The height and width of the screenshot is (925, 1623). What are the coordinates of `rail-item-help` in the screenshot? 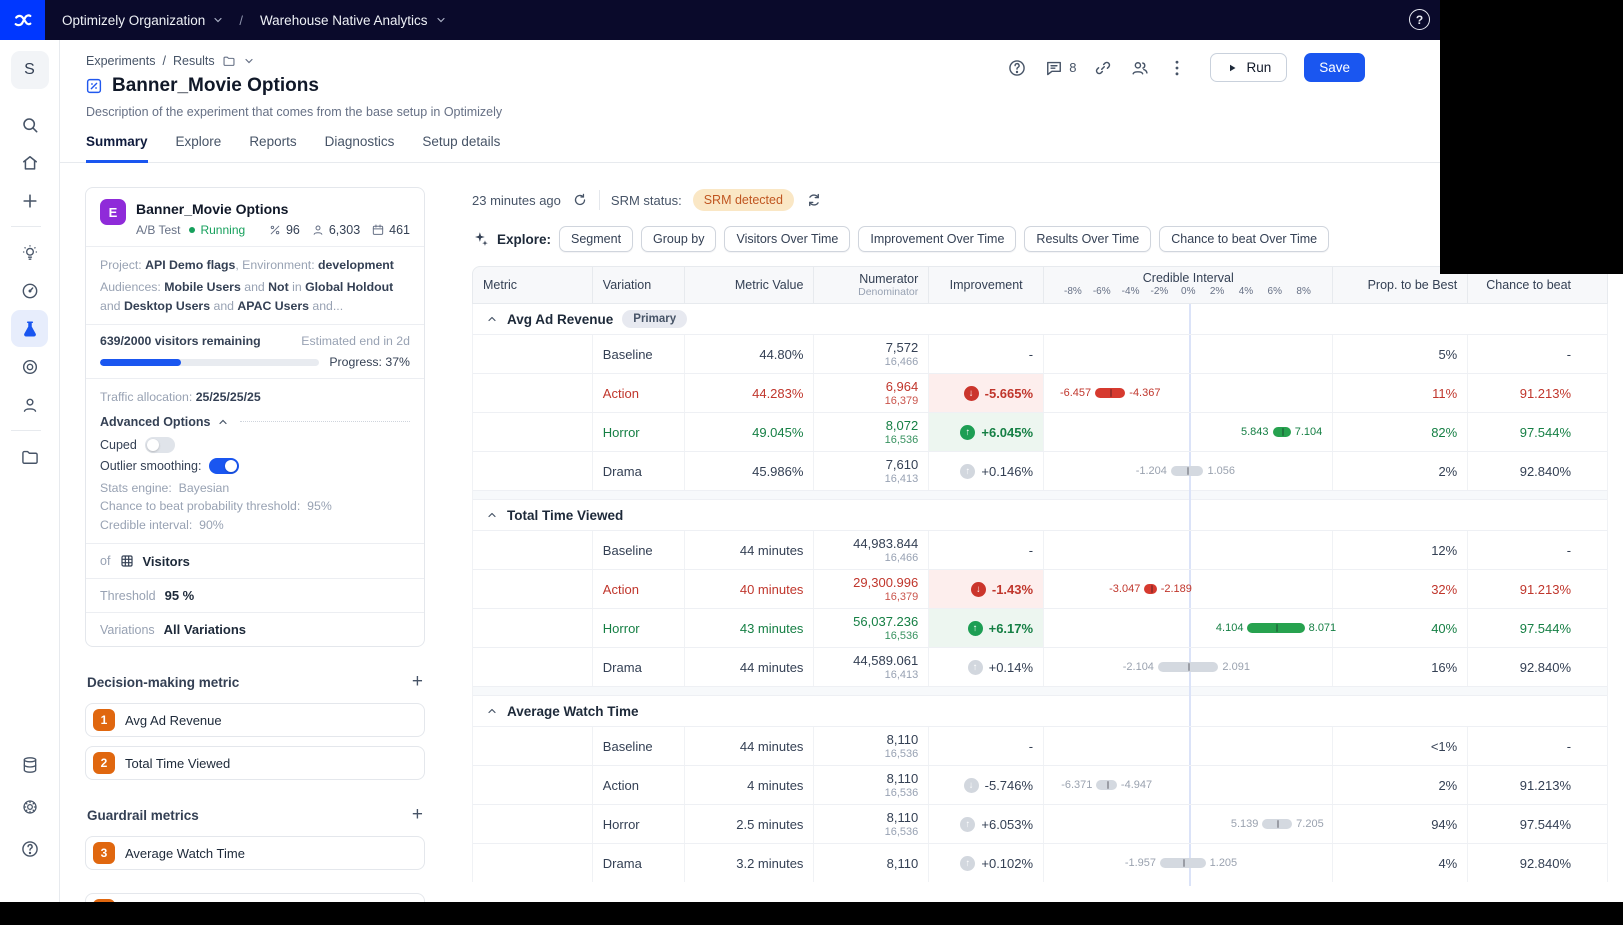 It's located at (29, 848).